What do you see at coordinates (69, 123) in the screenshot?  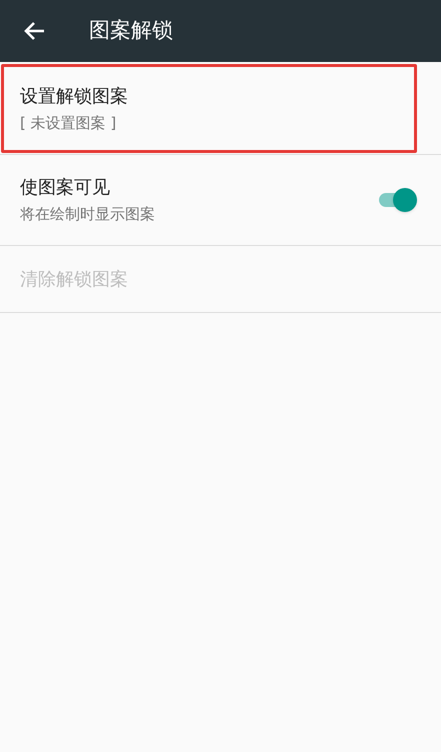 I see `setting-summary: [ 未设置图案 ]` at bounding box center [69, 123].